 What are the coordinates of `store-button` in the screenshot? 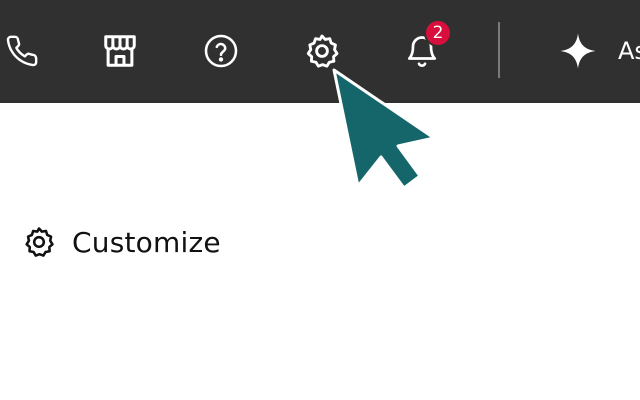 It's located at (120, 51).